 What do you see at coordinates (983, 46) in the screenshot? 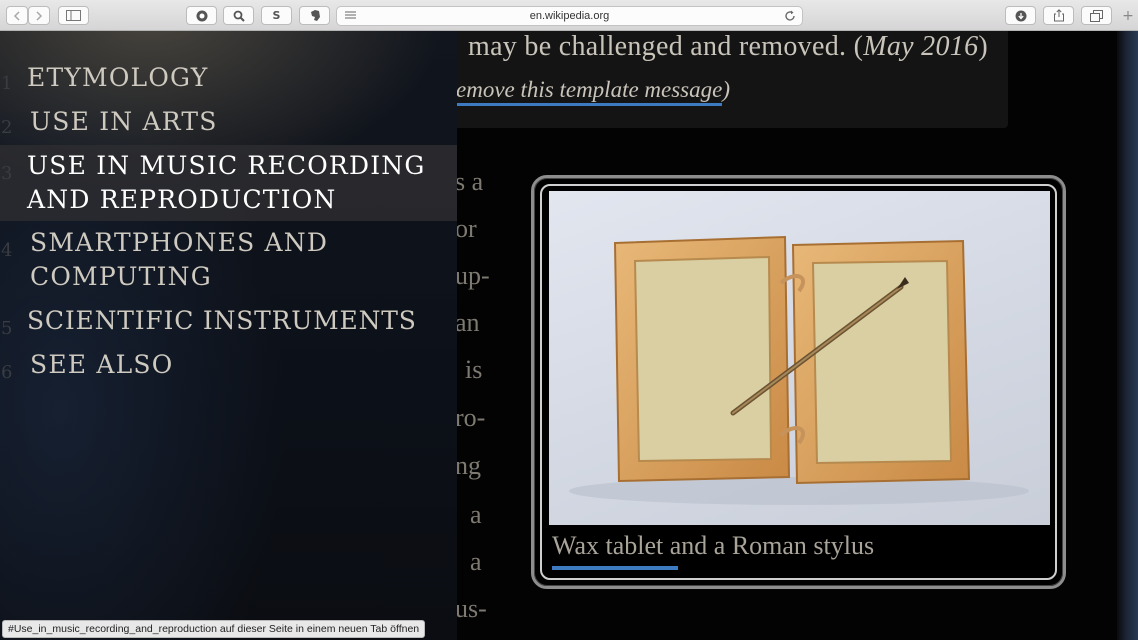
I see `notice-close-paren: )` at bounding box center [983, 46].